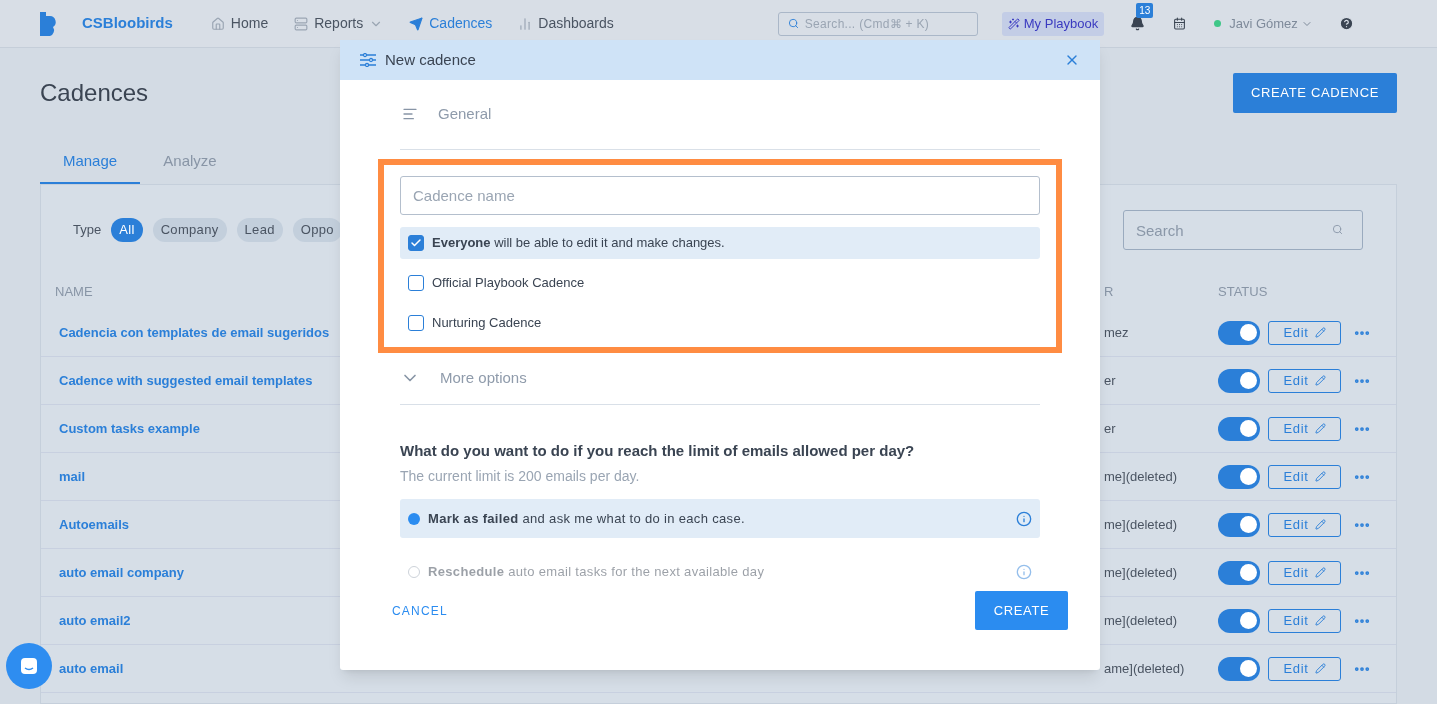 The width and height of the screenshot is (1437, 704). I want to click on section-title: General, so click(465, 113).